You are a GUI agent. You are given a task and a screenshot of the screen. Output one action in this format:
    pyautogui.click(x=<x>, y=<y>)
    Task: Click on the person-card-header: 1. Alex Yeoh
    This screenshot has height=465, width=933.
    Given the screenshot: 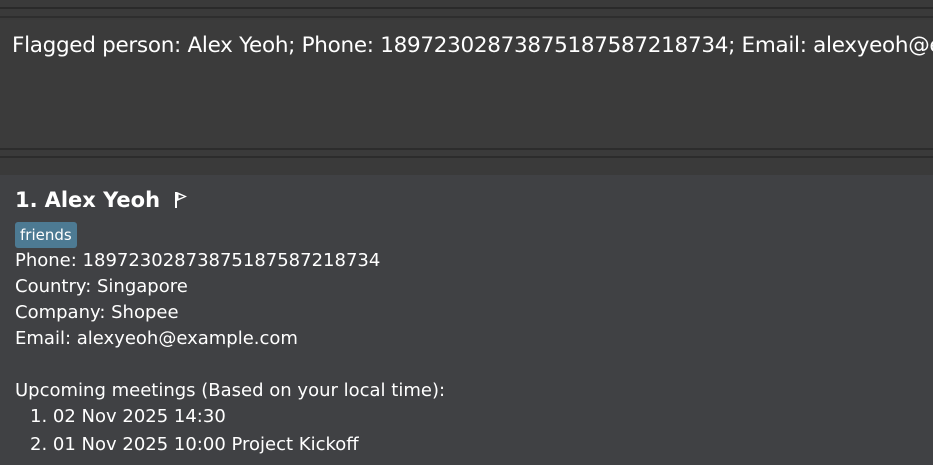 What is the action you would take?
    pyautogui.click(x=101, y=200)
    